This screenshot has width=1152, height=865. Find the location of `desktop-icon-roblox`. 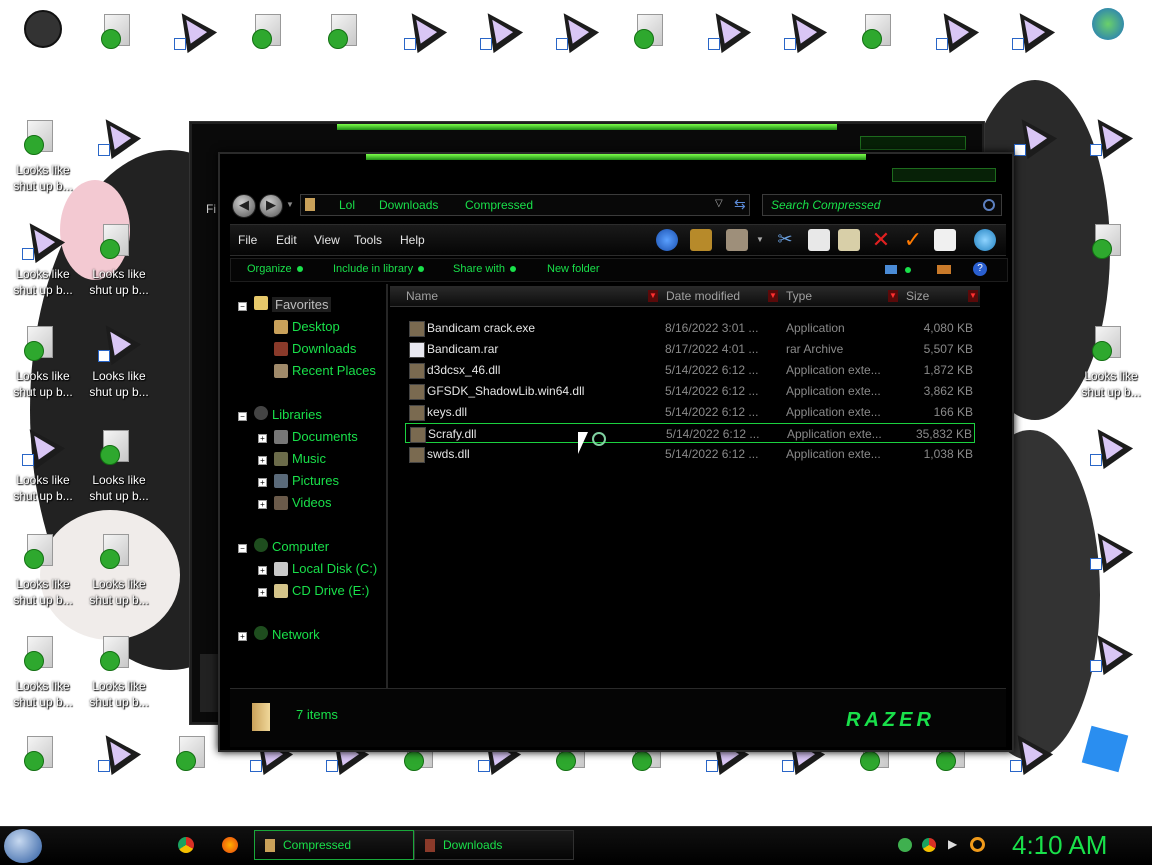

desktop-icon-roblox is located at coordinates (1111, 770).